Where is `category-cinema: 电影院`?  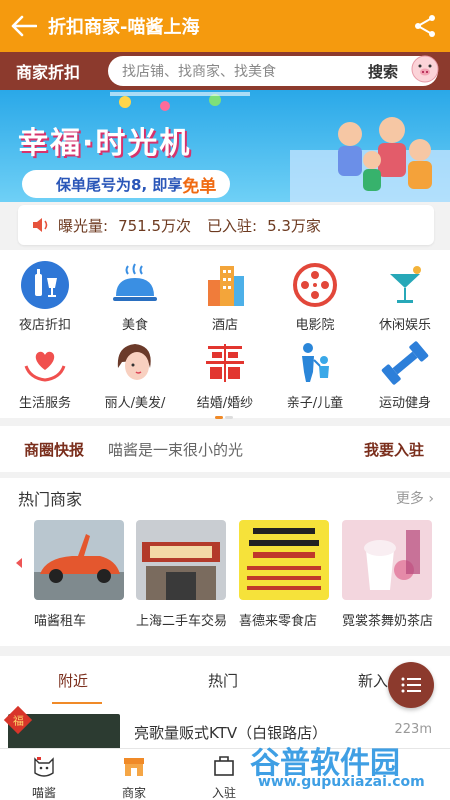 category-cinema: 电影院 is located at coordinates (315, 296).